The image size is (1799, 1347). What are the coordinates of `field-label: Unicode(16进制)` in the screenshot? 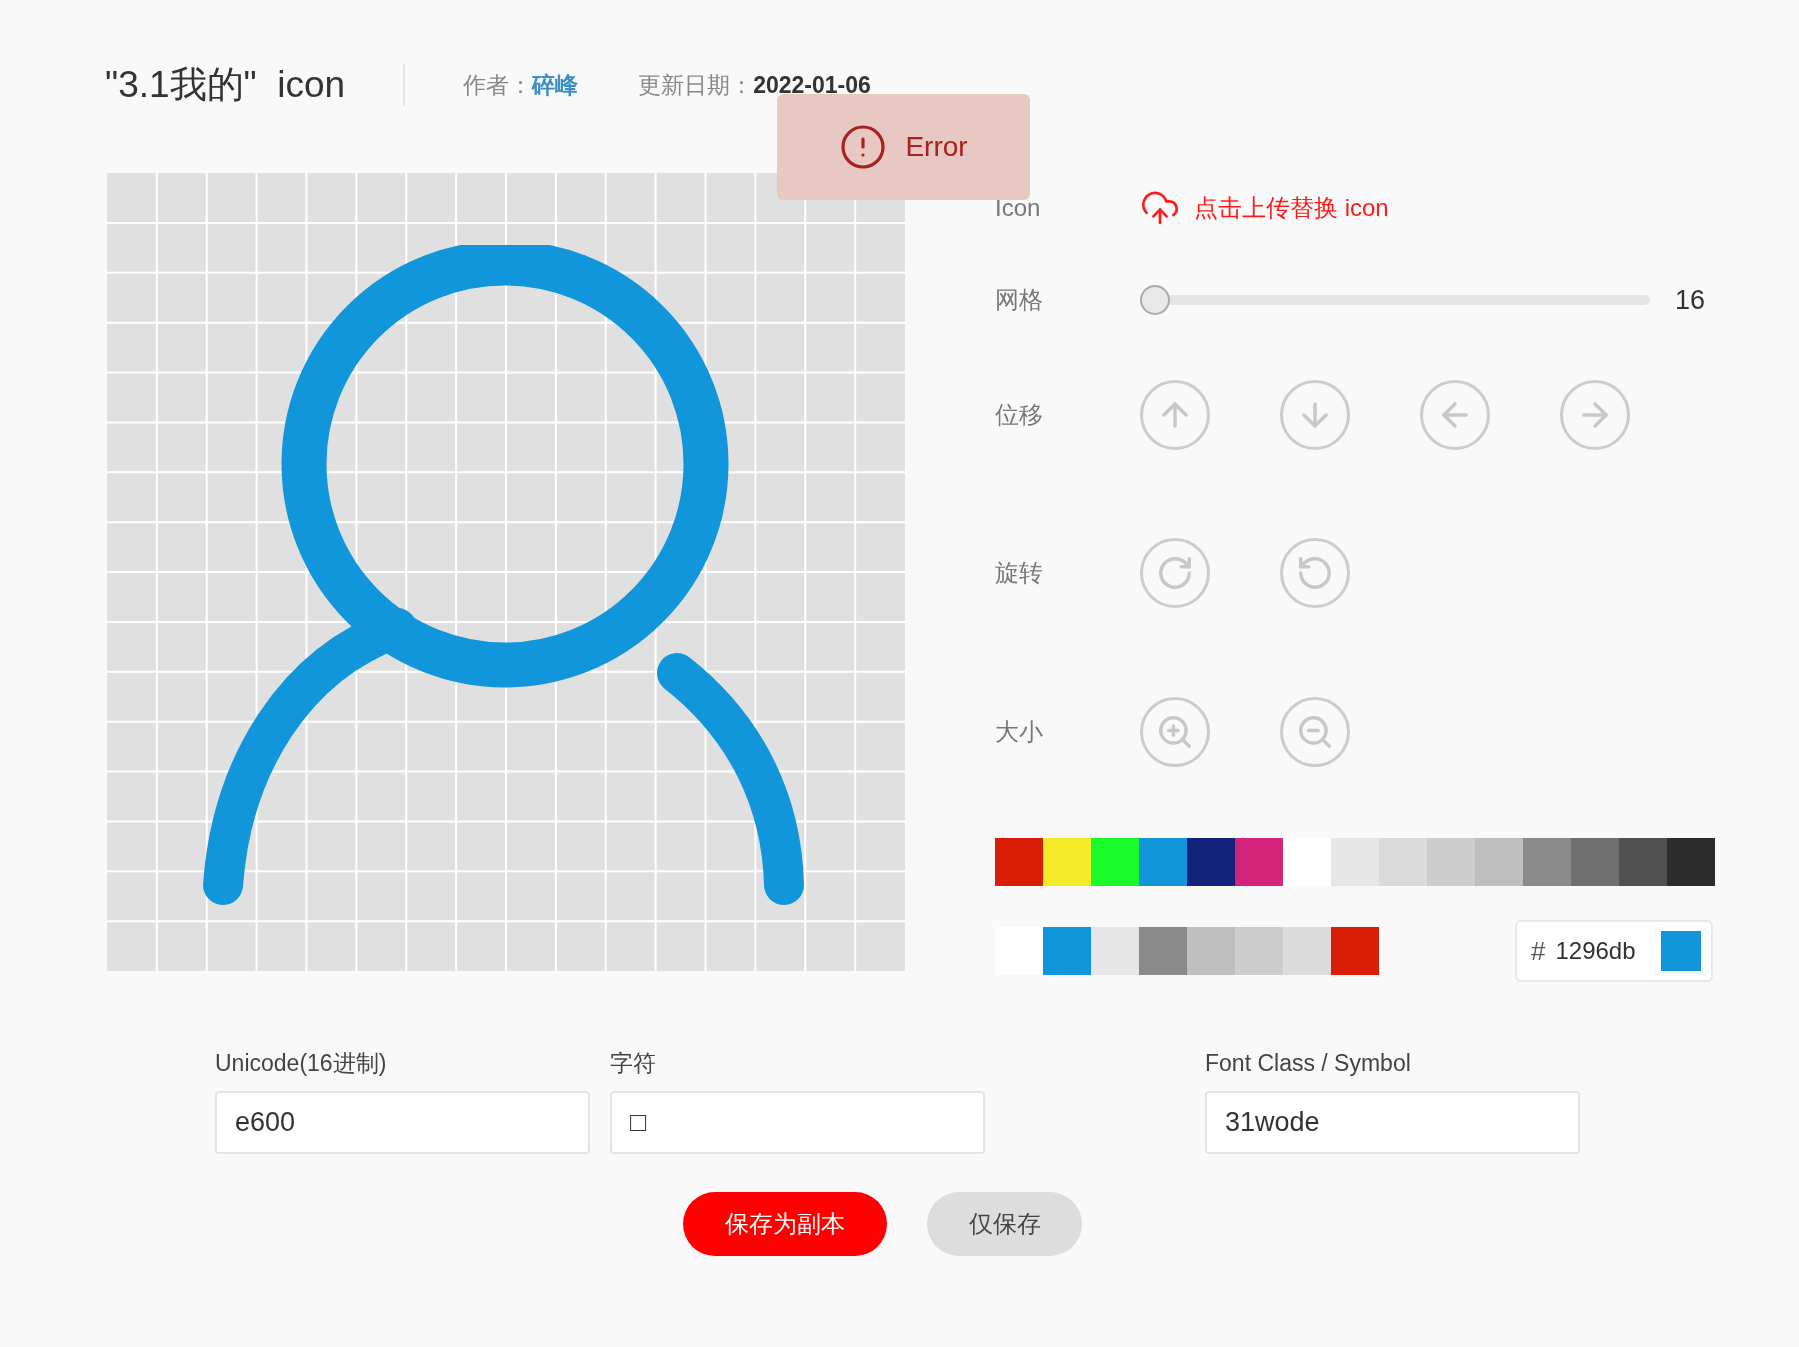 It's located at (301, 1063).